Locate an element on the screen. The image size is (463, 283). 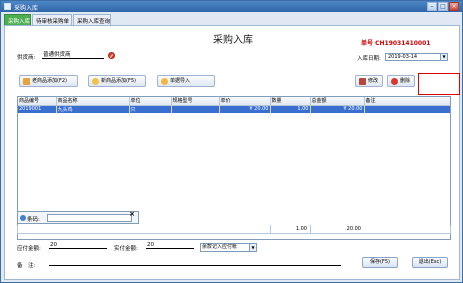
import-button: 单据导入 is located at coordinates (186, 81).